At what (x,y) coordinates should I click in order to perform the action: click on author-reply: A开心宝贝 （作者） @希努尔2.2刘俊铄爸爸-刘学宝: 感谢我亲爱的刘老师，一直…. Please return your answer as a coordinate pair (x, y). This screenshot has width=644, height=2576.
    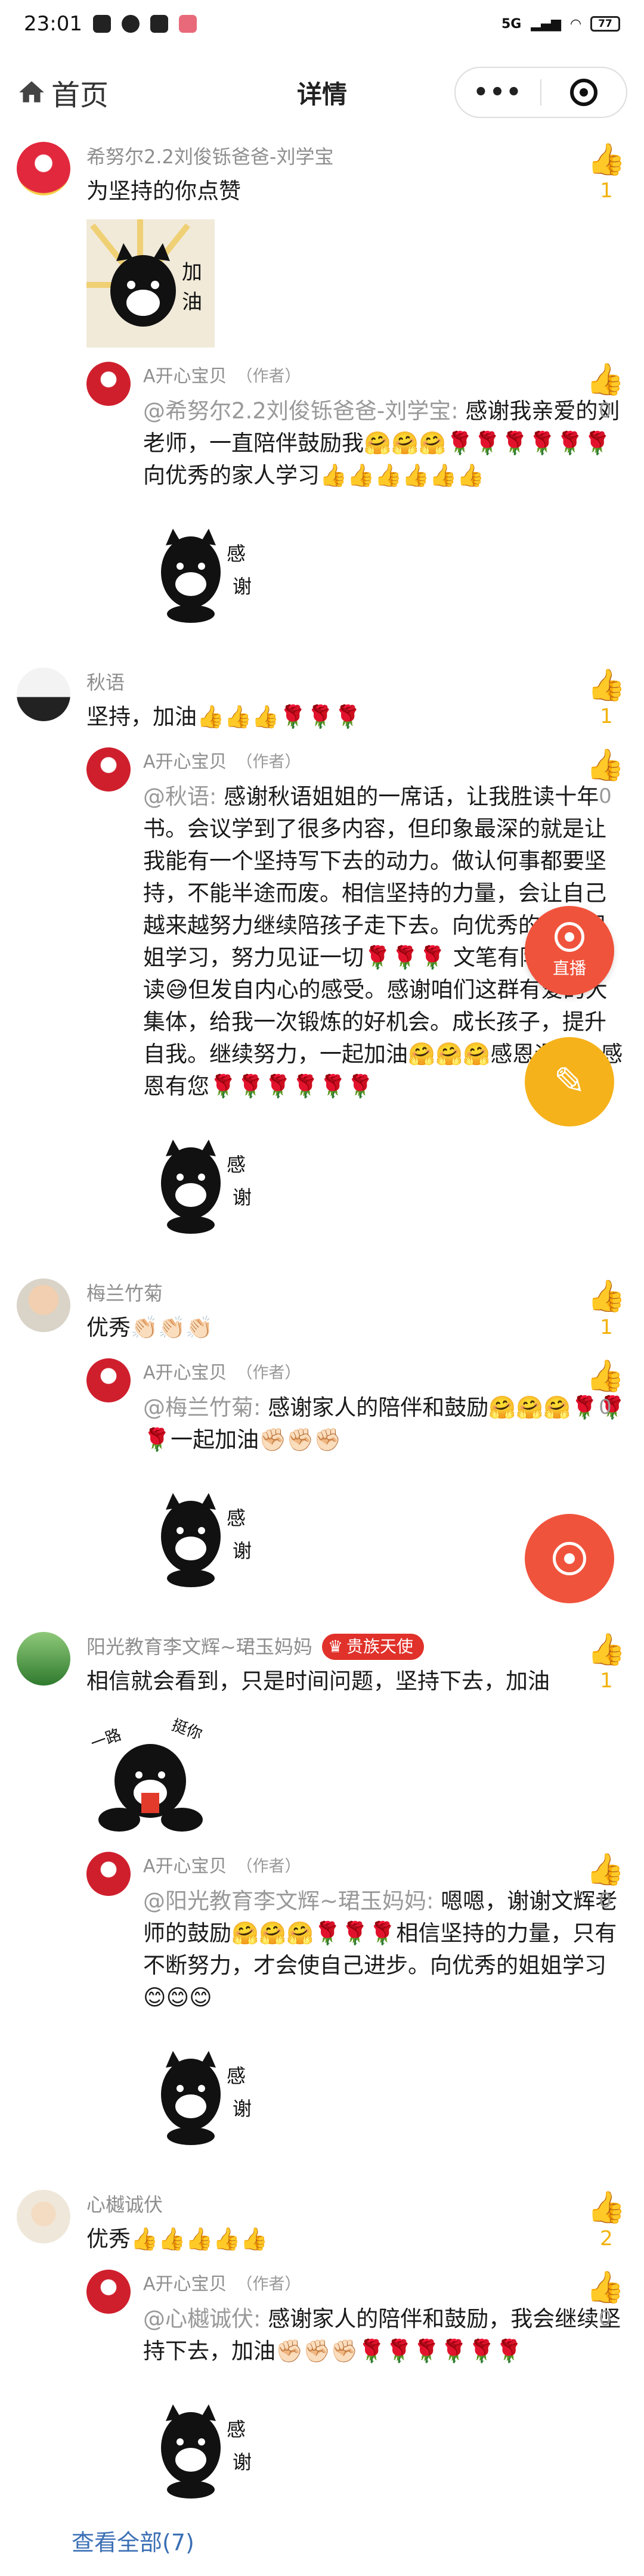
    Looking at the image, I should click on (356, 497).